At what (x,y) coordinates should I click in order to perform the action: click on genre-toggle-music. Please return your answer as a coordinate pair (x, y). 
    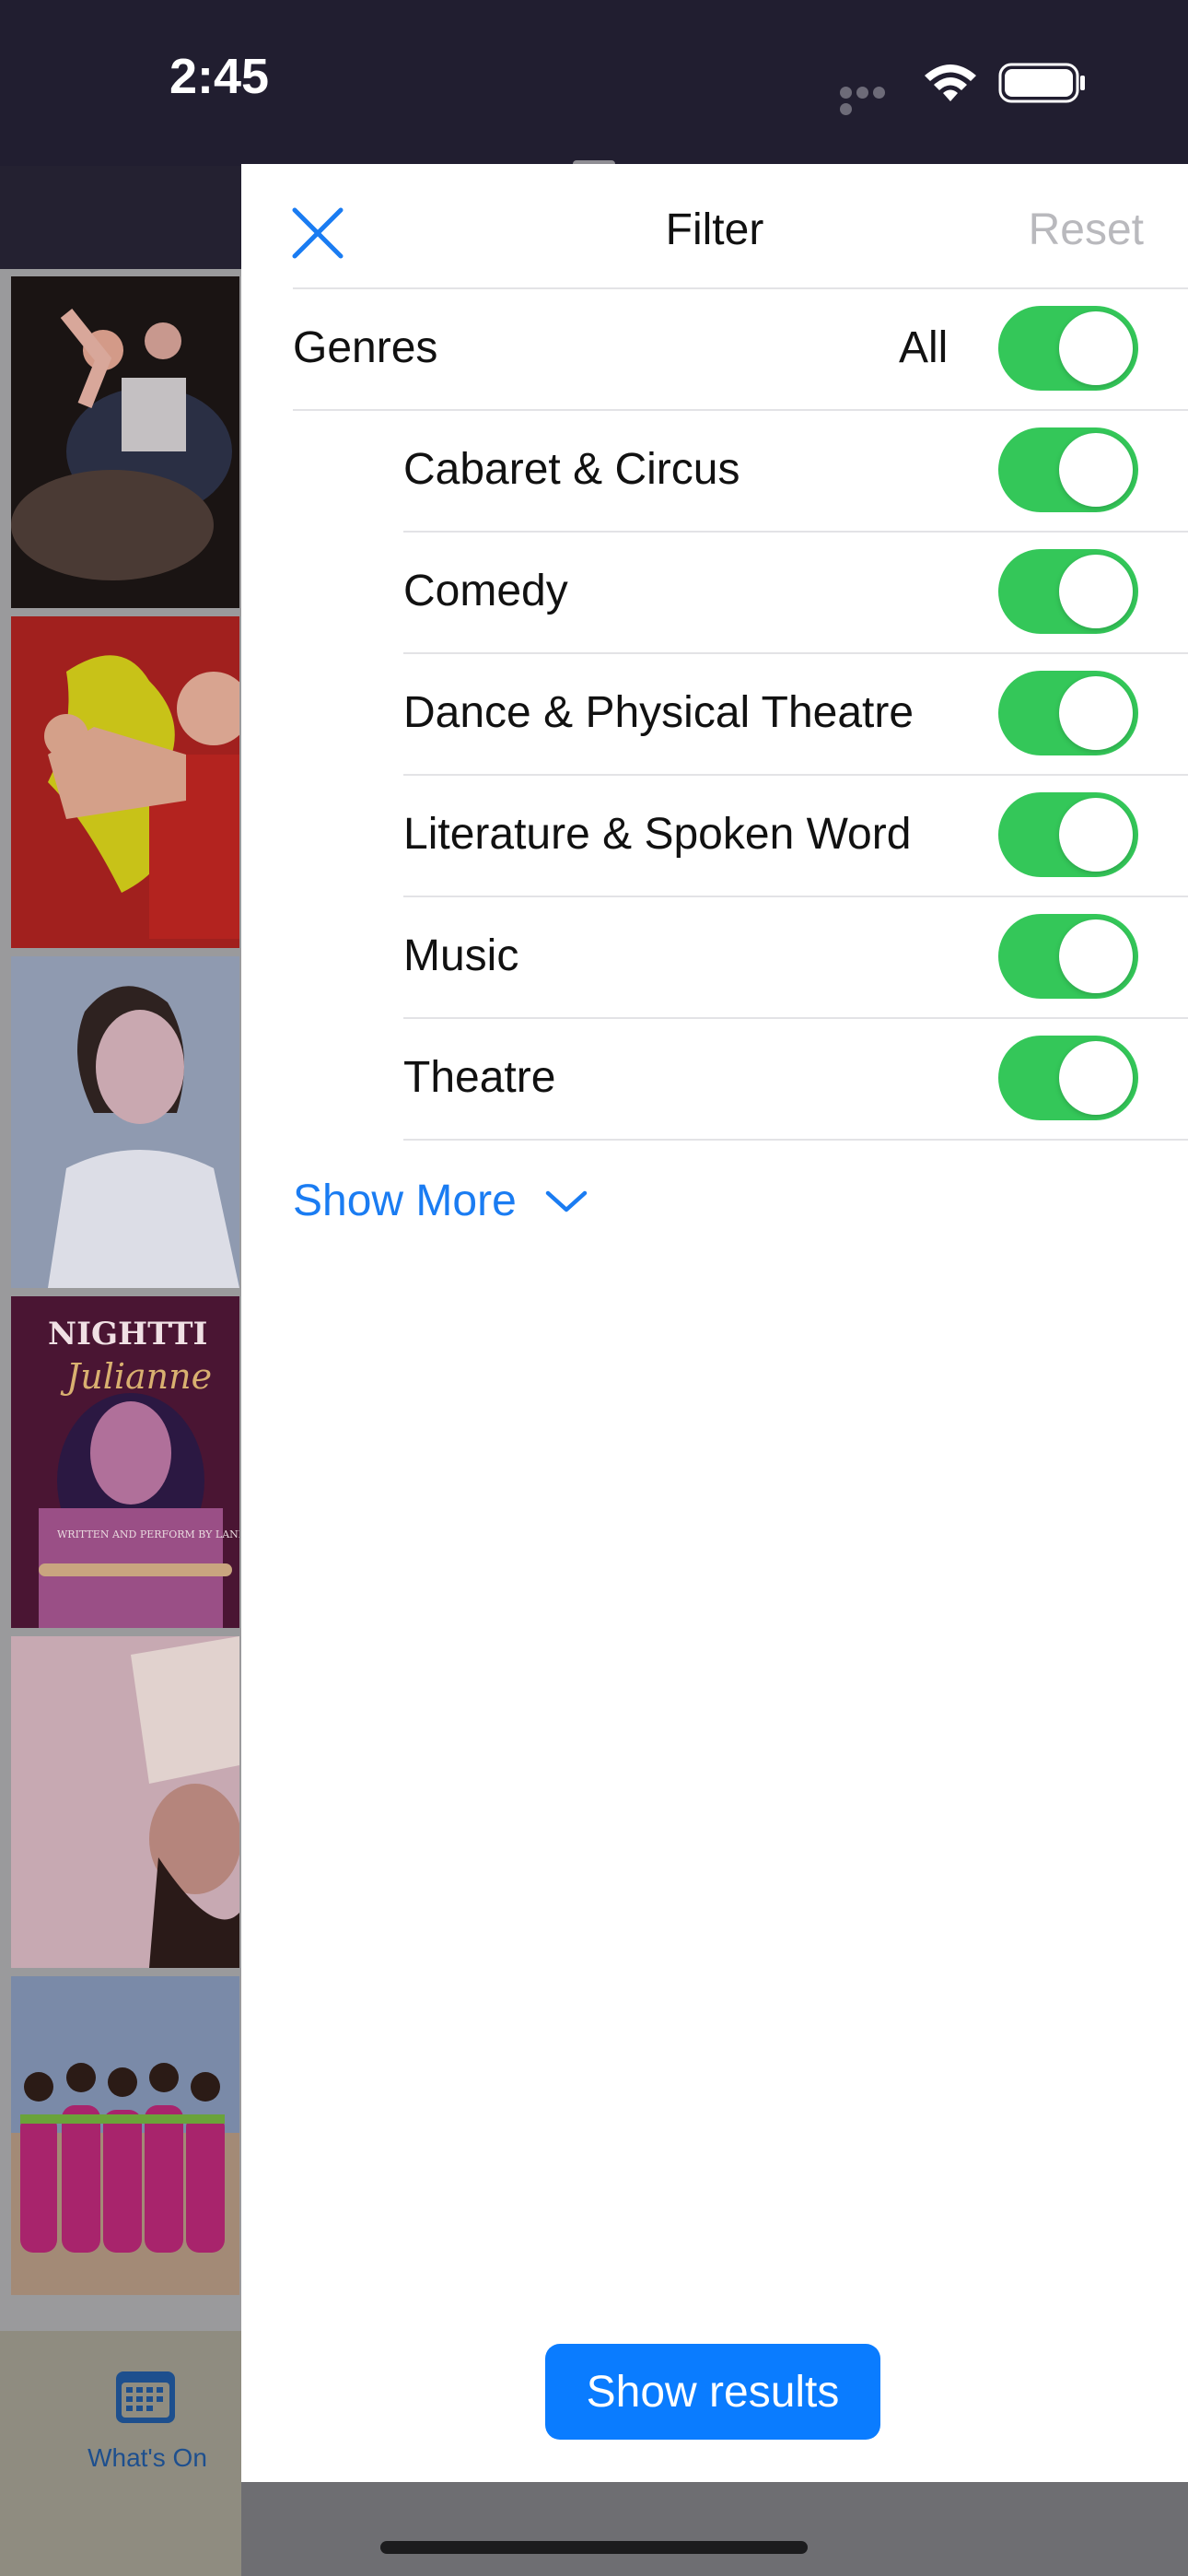
    Looking at the image, I should click on (1068, 956).